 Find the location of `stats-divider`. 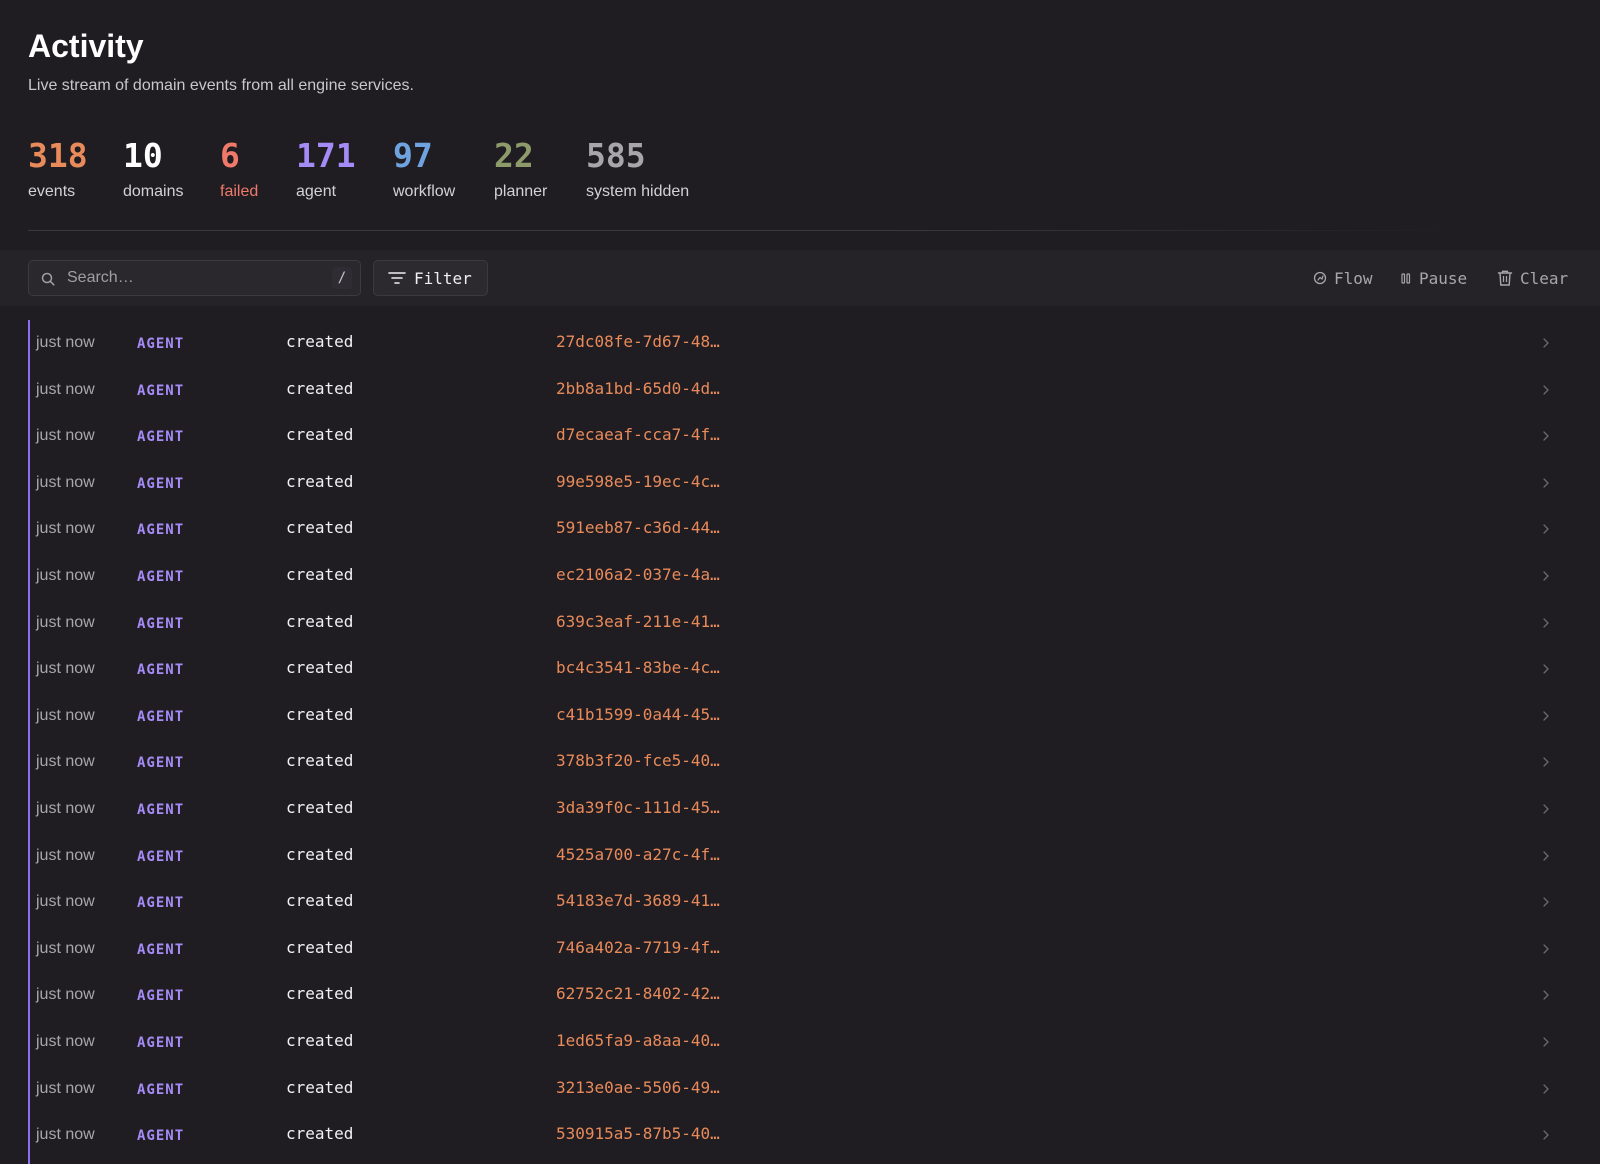

stats-divider is located at coordinates (750, 230).